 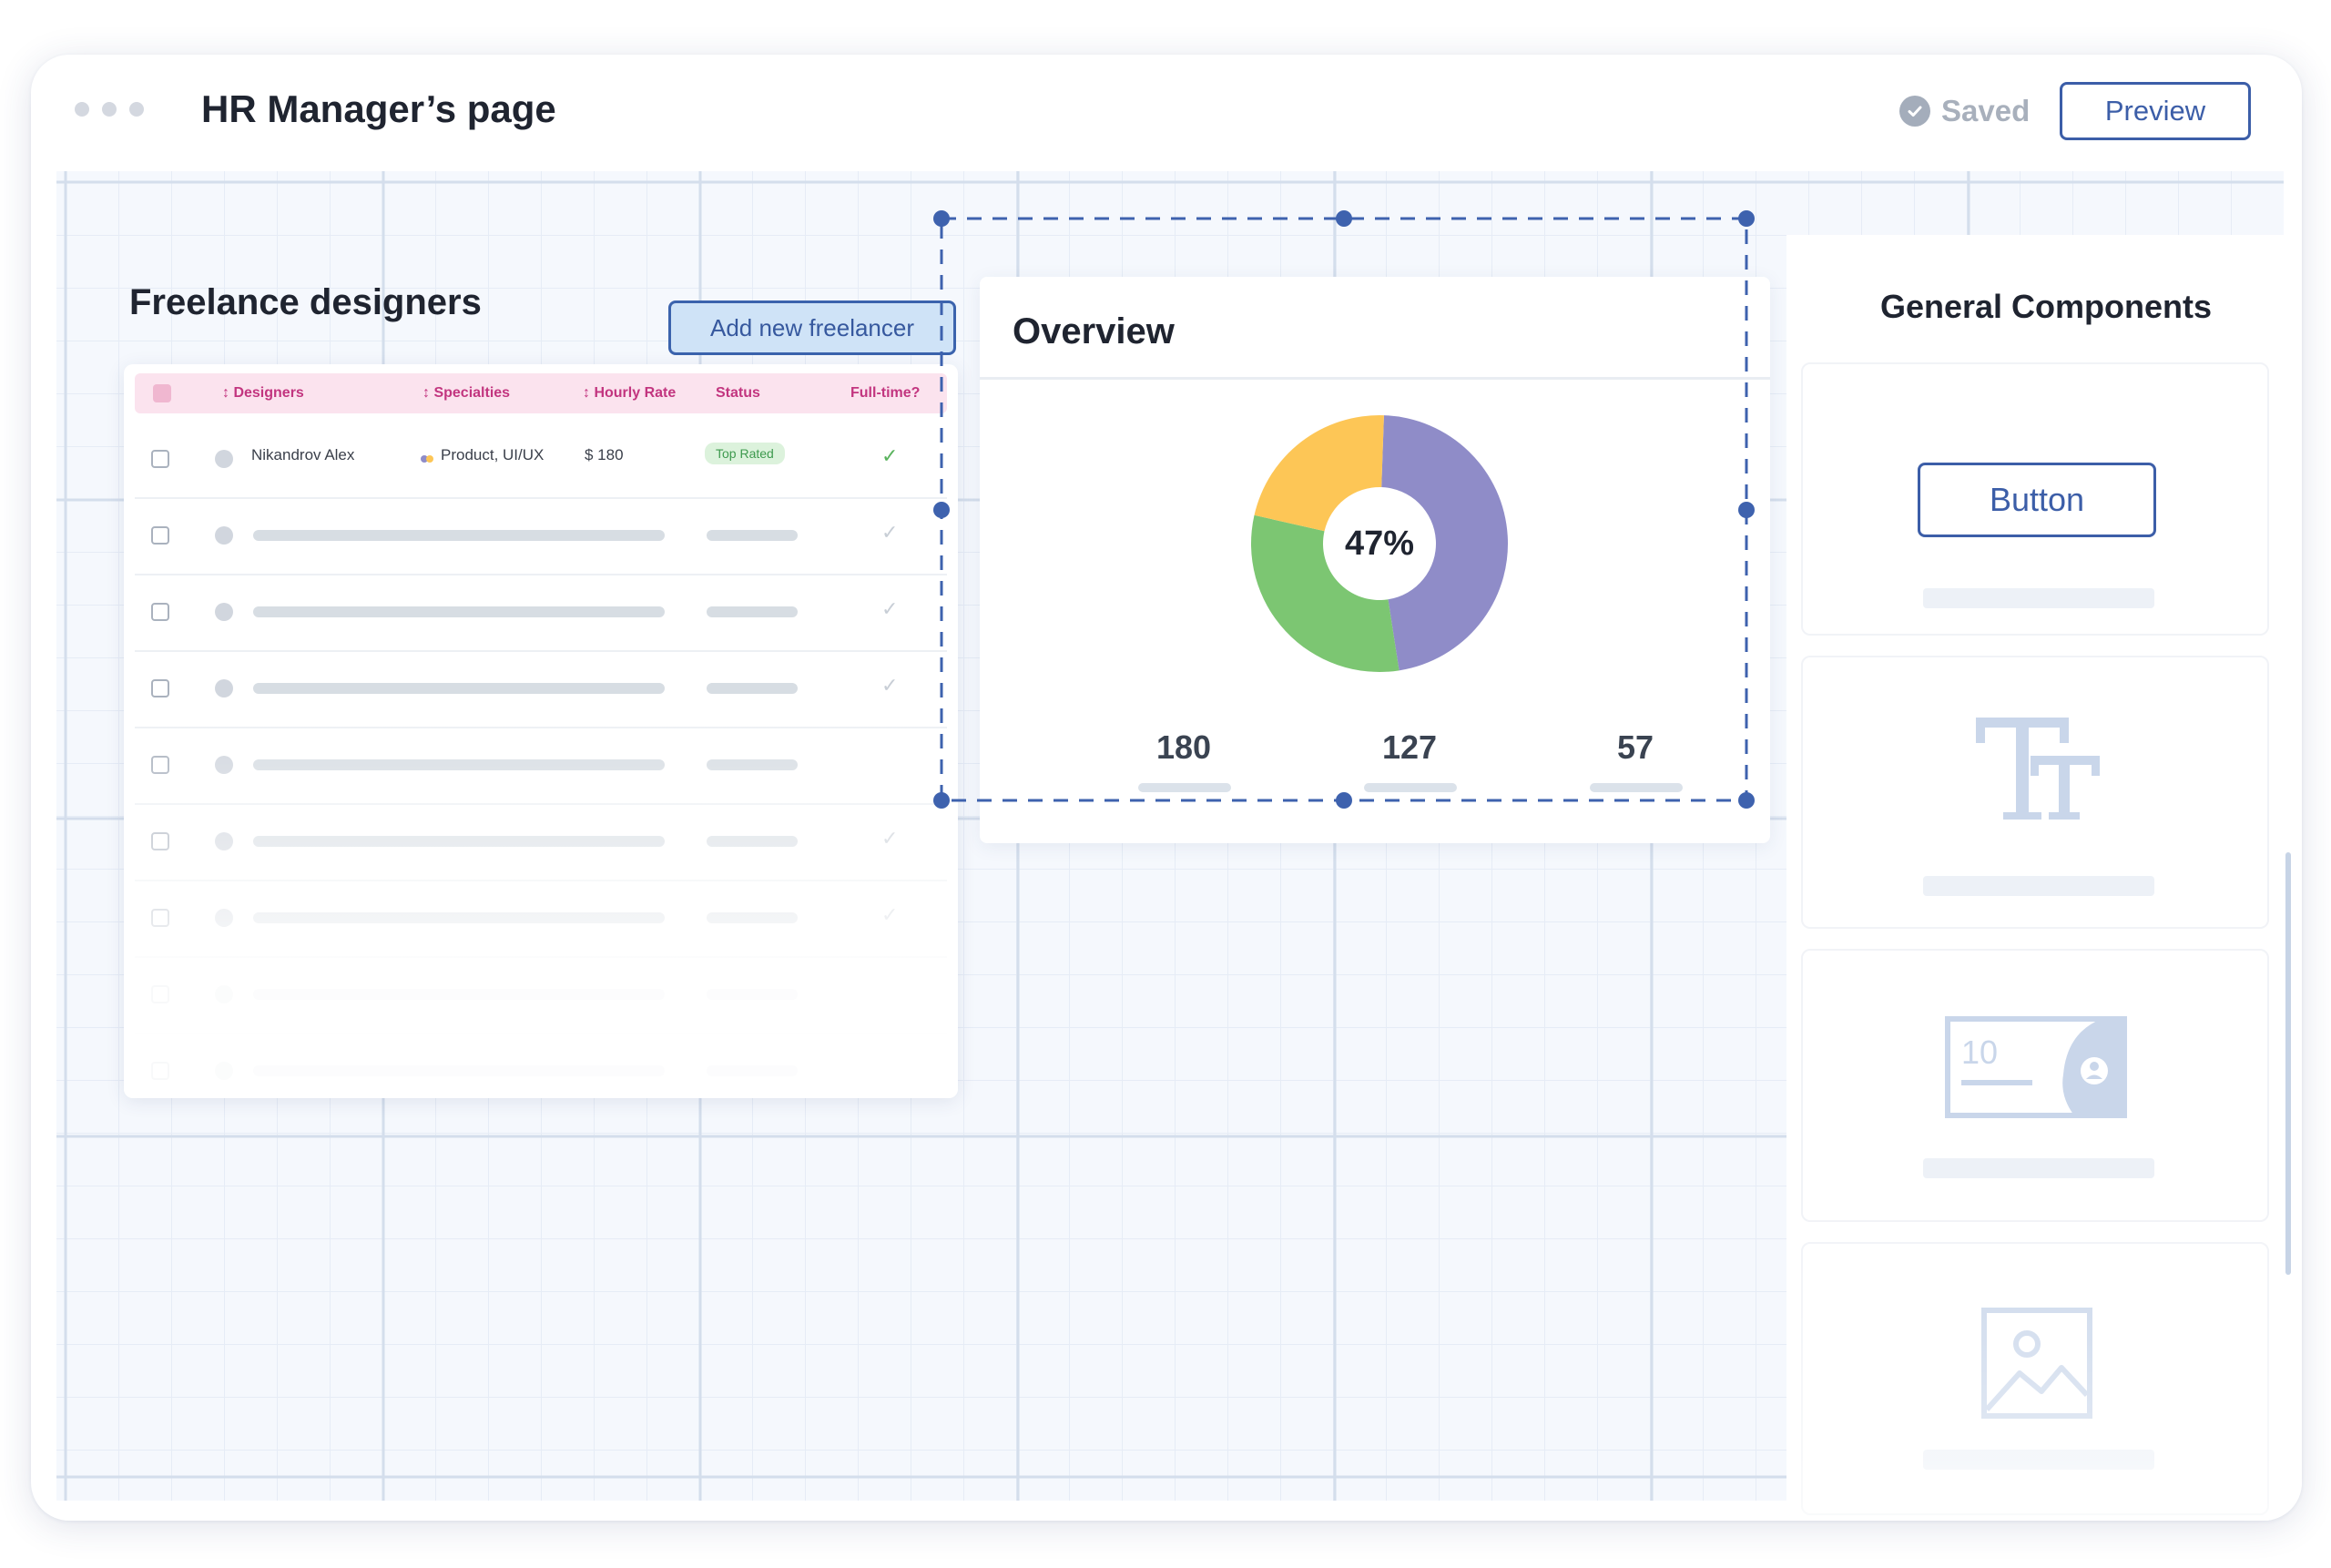 What do you see at coordinates (1375, 378) in the screenshot?
I see `overview-divider` at bounding box center [1375, 378].